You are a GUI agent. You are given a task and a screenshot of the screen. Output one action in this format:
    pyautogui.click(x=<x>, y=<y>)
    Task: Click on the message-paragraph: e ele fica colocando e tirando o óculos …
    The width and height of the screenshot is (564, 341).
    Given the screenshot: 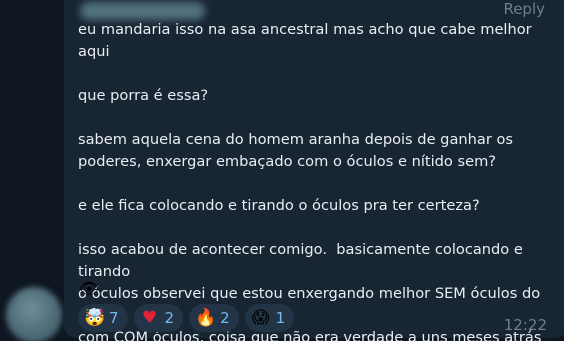 What is the action you would take?
    pyautogui.click(x=279, y=205)
    